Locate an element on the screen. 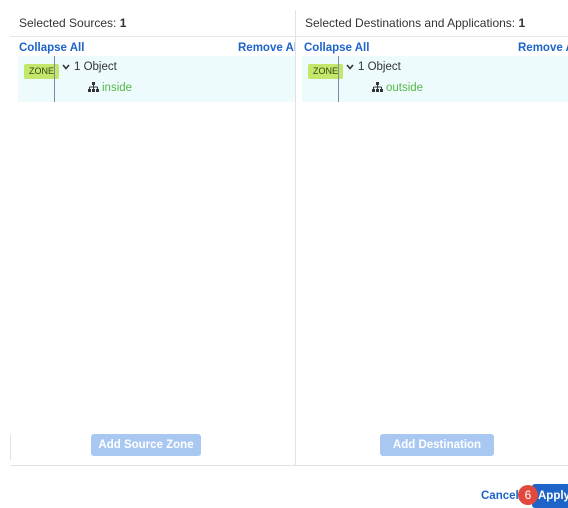  add-destination-zone-button: Add Destination Zone is located at coordinates (437, 449).